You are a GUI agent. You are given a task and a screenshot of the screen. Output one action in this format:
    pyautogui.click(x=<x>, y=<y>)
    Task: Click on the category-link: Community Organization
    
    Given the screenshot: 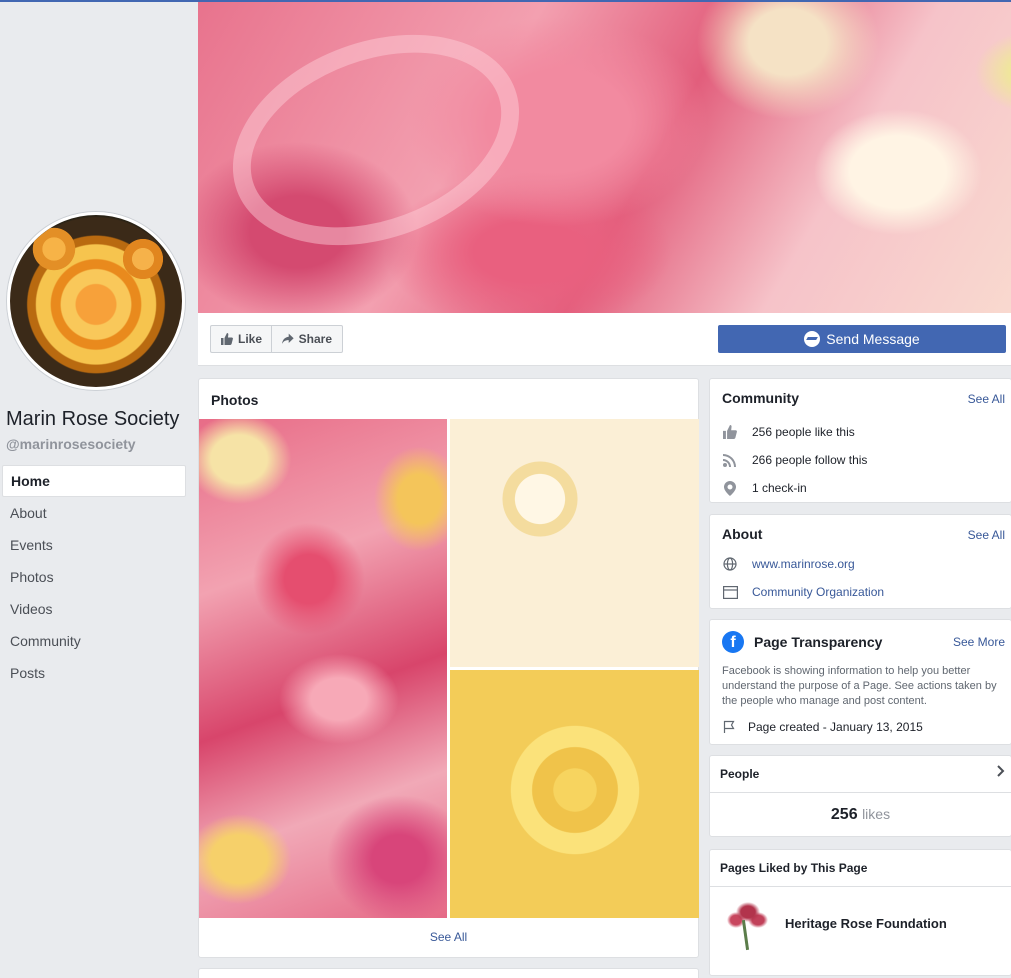 What is the action you would take?
    pyautogui.click(x=818, y=592)
    